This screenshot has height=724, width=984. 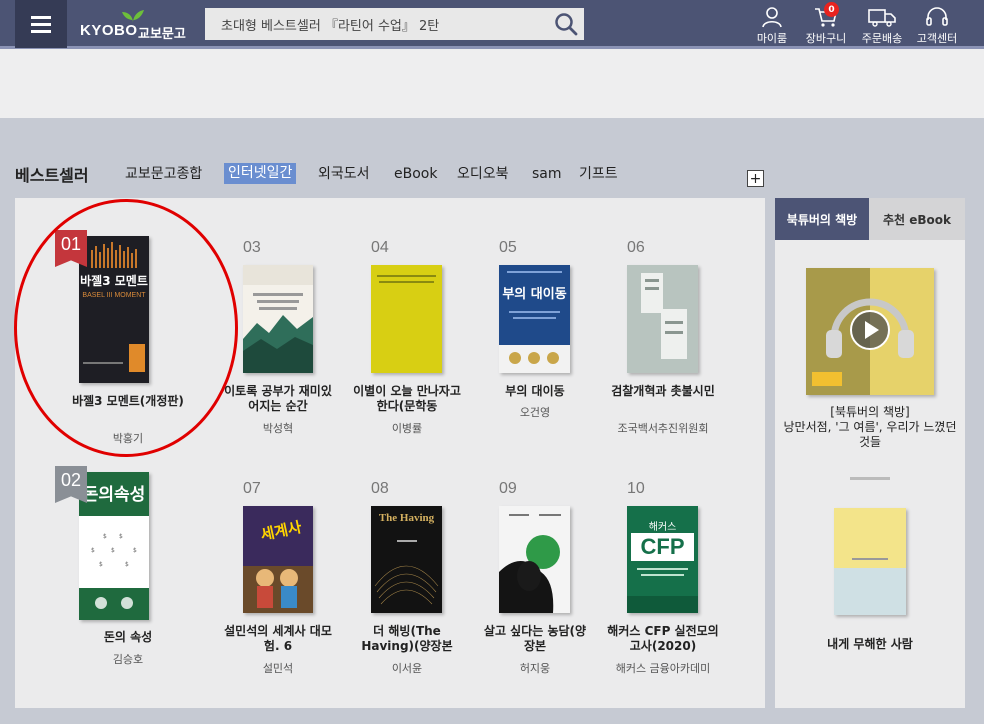 What do you see at coordinates (535, 668) in the screenshot?
I see `book-author-09: 허지웅` at bounding box center [535, 668].